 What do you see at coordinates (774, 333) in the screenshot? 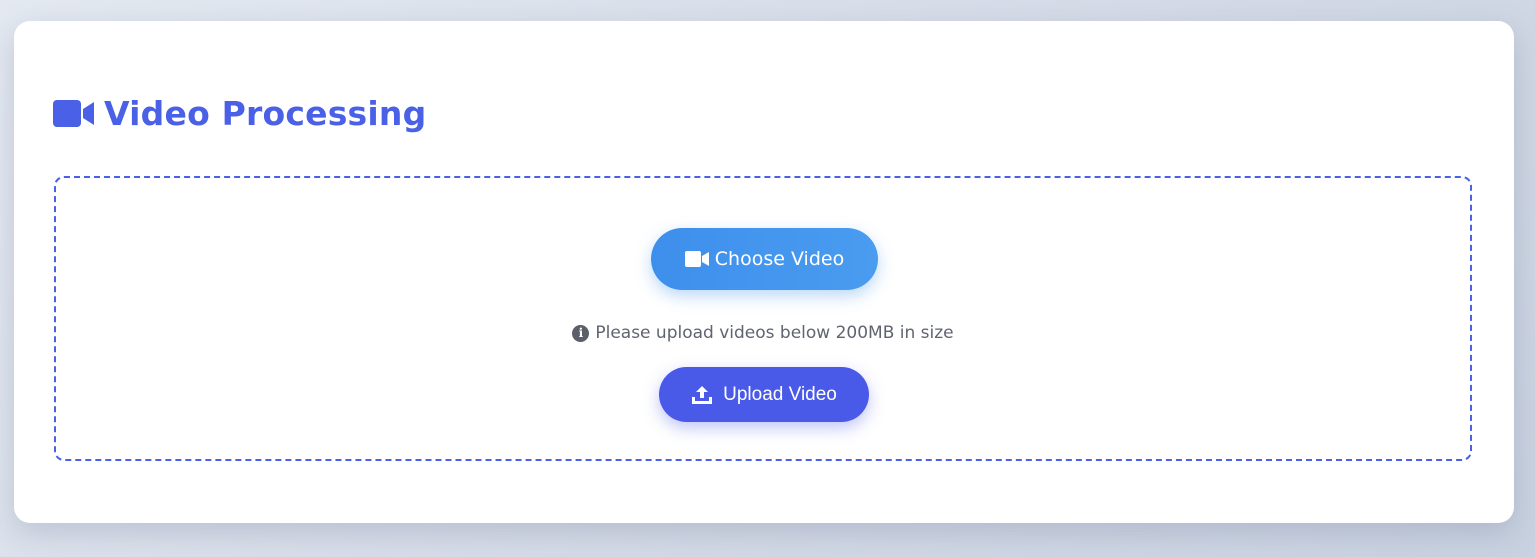
I see `upload-size-hint-text: Please upload videos below 200MB in size` at bounding box center [774, 333].